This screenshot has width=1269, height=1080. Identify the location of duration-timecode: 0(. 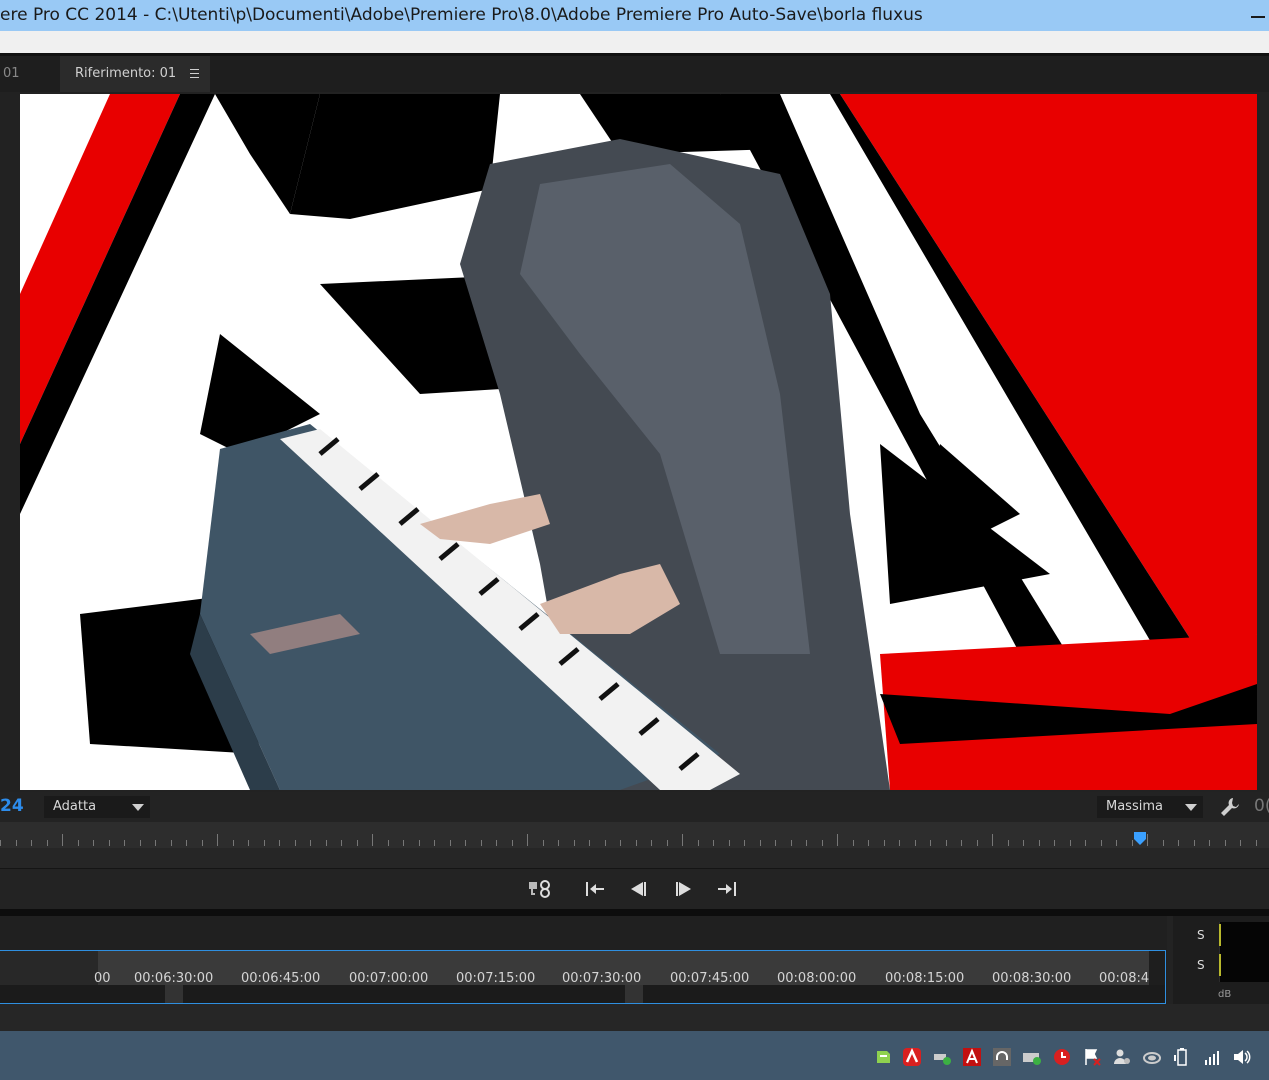
(1261, 806).